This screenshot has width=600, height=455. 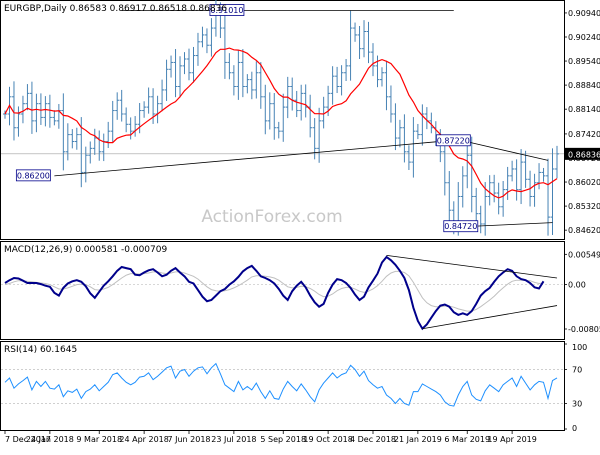 I want to click on date-axis-label: 24 Jan 2018, so click(x=50, y=439).